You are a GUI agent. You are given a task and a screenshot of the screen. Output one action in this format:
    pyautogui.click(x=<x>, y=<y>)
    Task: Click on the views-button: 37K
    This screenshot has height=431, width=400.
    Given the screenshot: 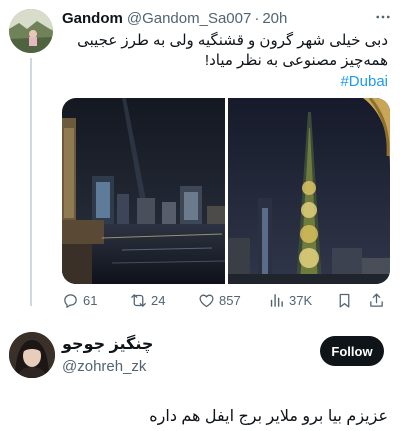 What is the action you would take?
    pyautogui.click(x=290, y=300)
    